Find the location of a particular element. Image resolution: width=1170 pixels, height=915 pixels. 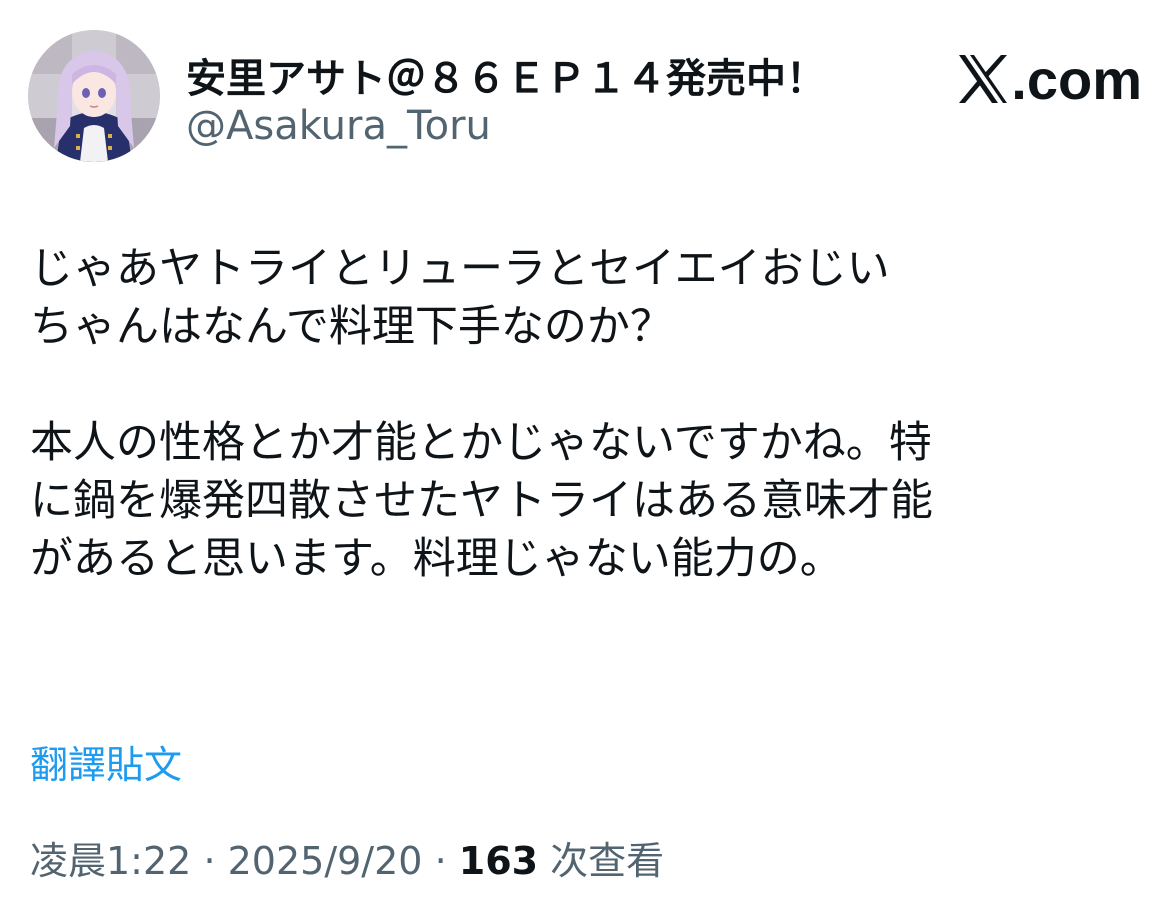

post-date: 2025/9/20 is located at coordinates (325, 861).